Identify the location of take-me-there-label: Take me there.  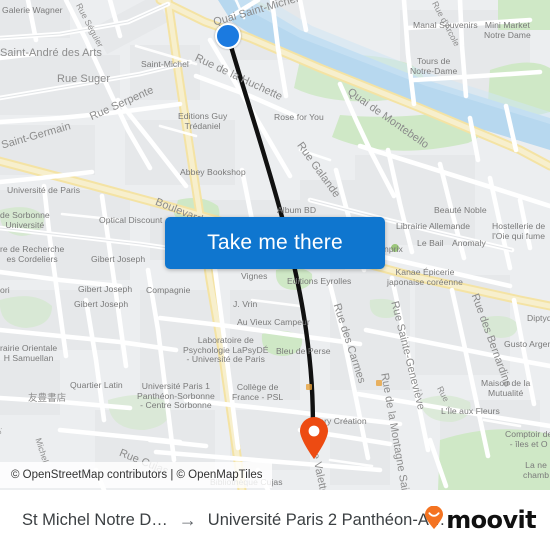
(275, 242).